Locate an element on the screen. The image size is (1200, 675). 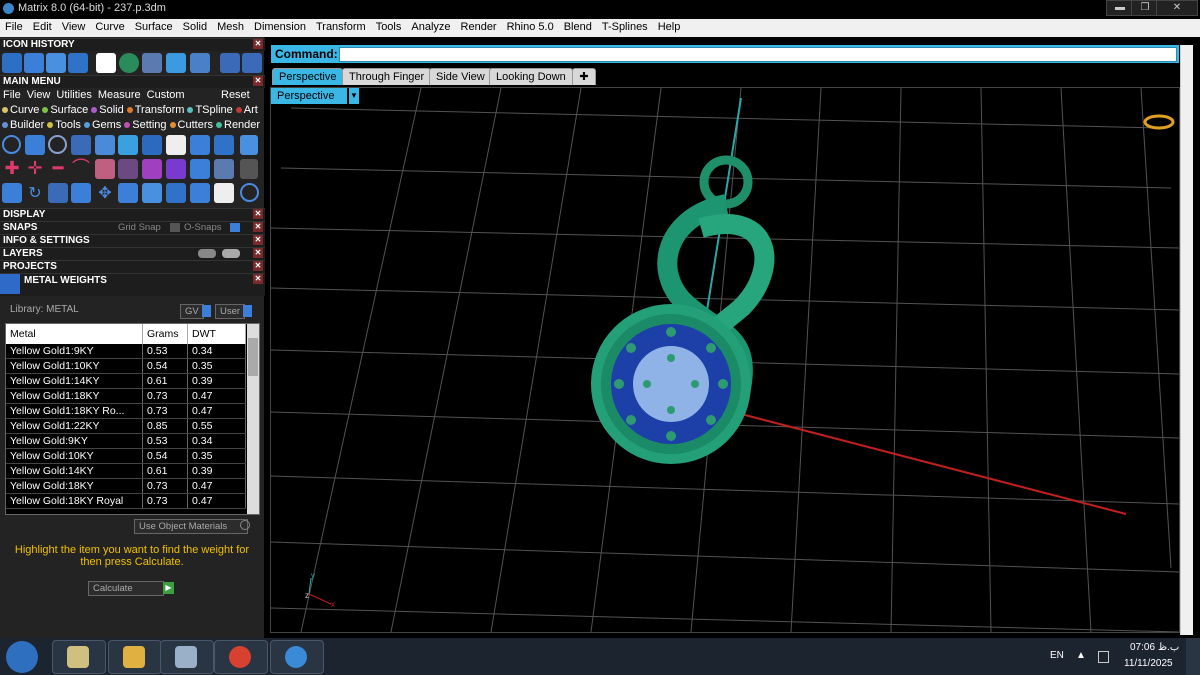
bend-icon is located at coordinates (58, 193).